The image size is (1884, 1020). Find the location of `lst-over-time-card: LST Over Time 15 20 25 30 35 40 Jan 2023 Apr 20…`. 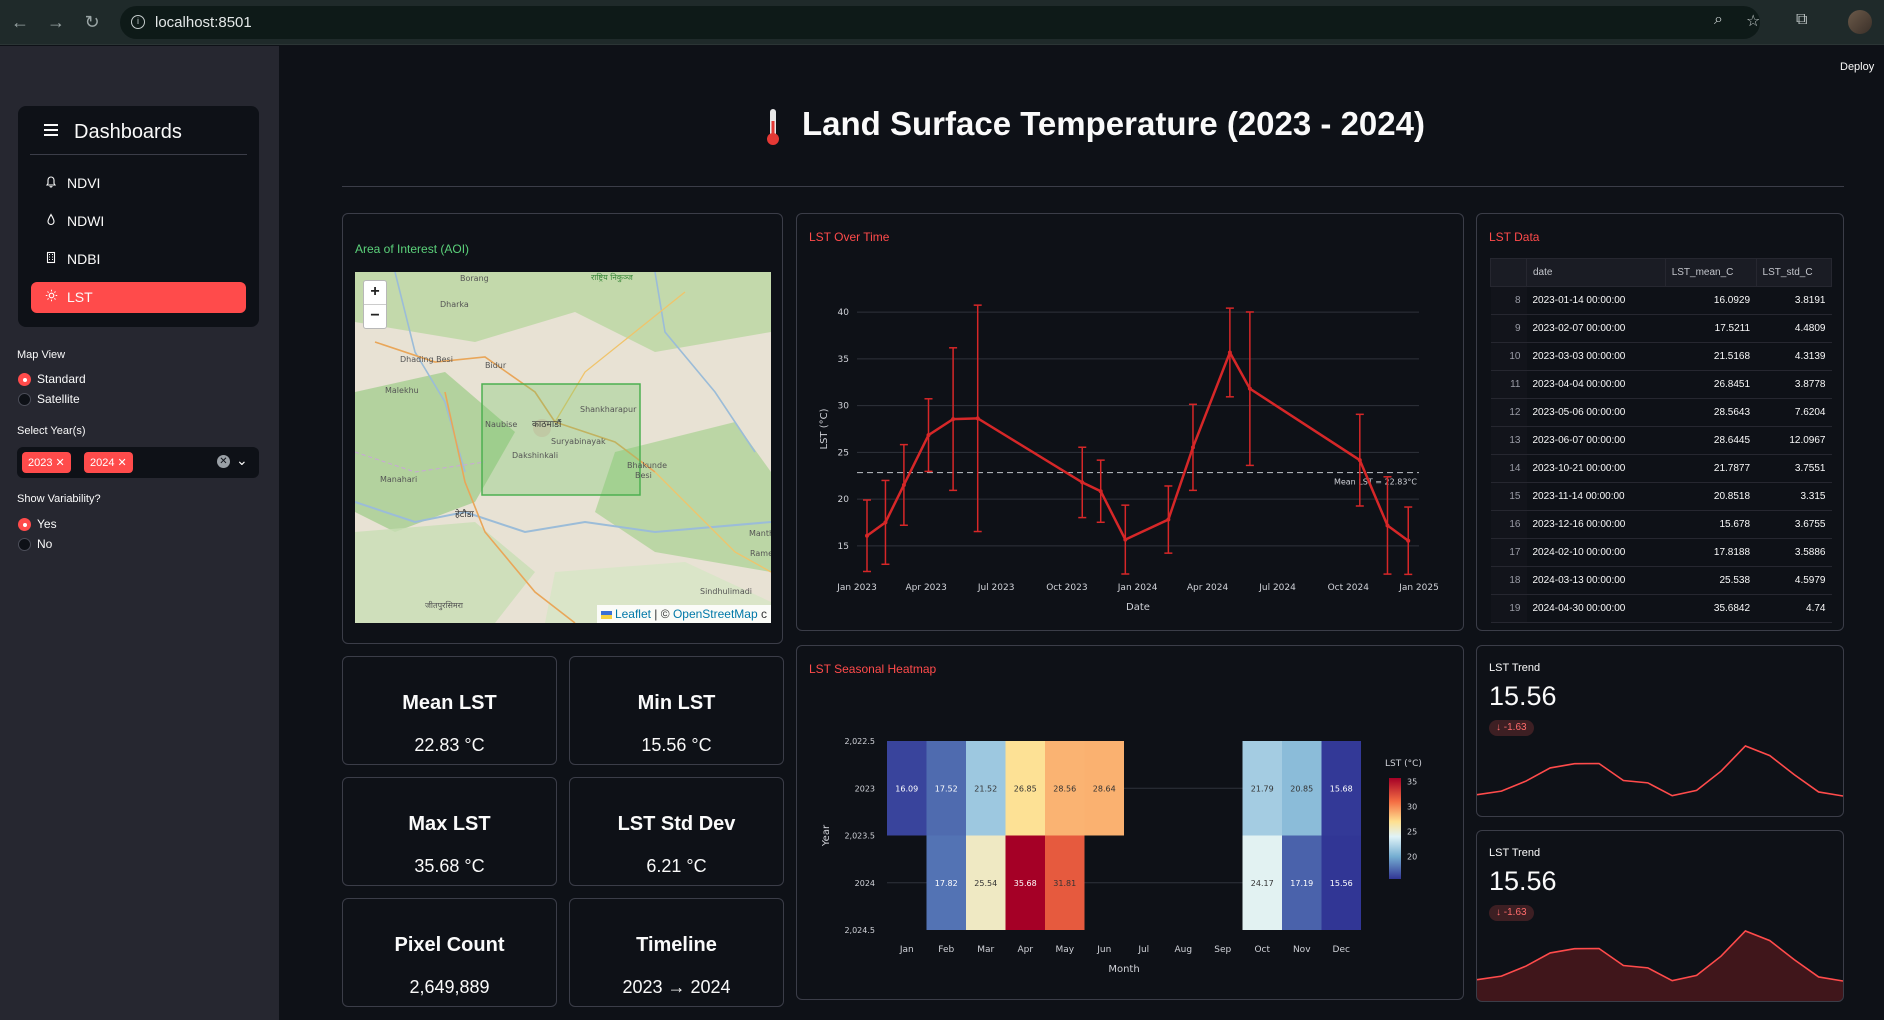

lst-over-time-card: LST Over Time 15 20 25 30 35 40 Jan 2023 Apr 20… is located at coordinates (1130, 422).